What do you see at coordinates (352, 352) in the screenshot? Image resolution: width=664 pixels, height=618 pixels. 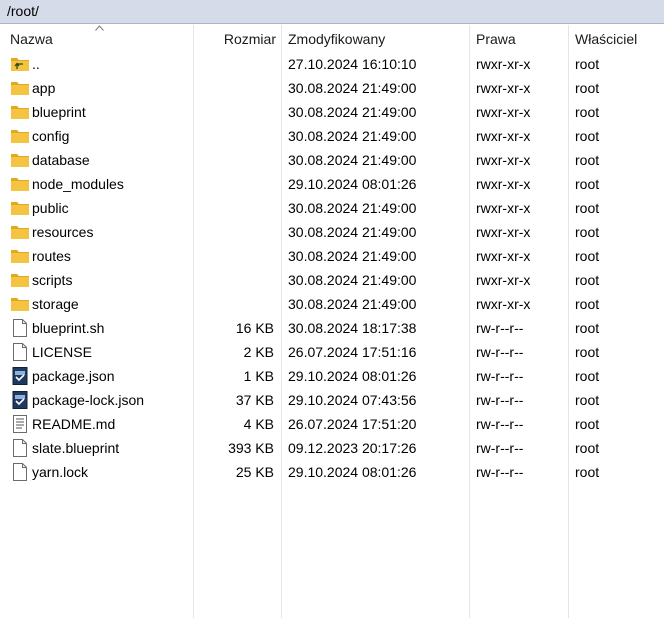 I see `file-modified: 26.07.2024 17:51:16` at bounding box center [352, 352].